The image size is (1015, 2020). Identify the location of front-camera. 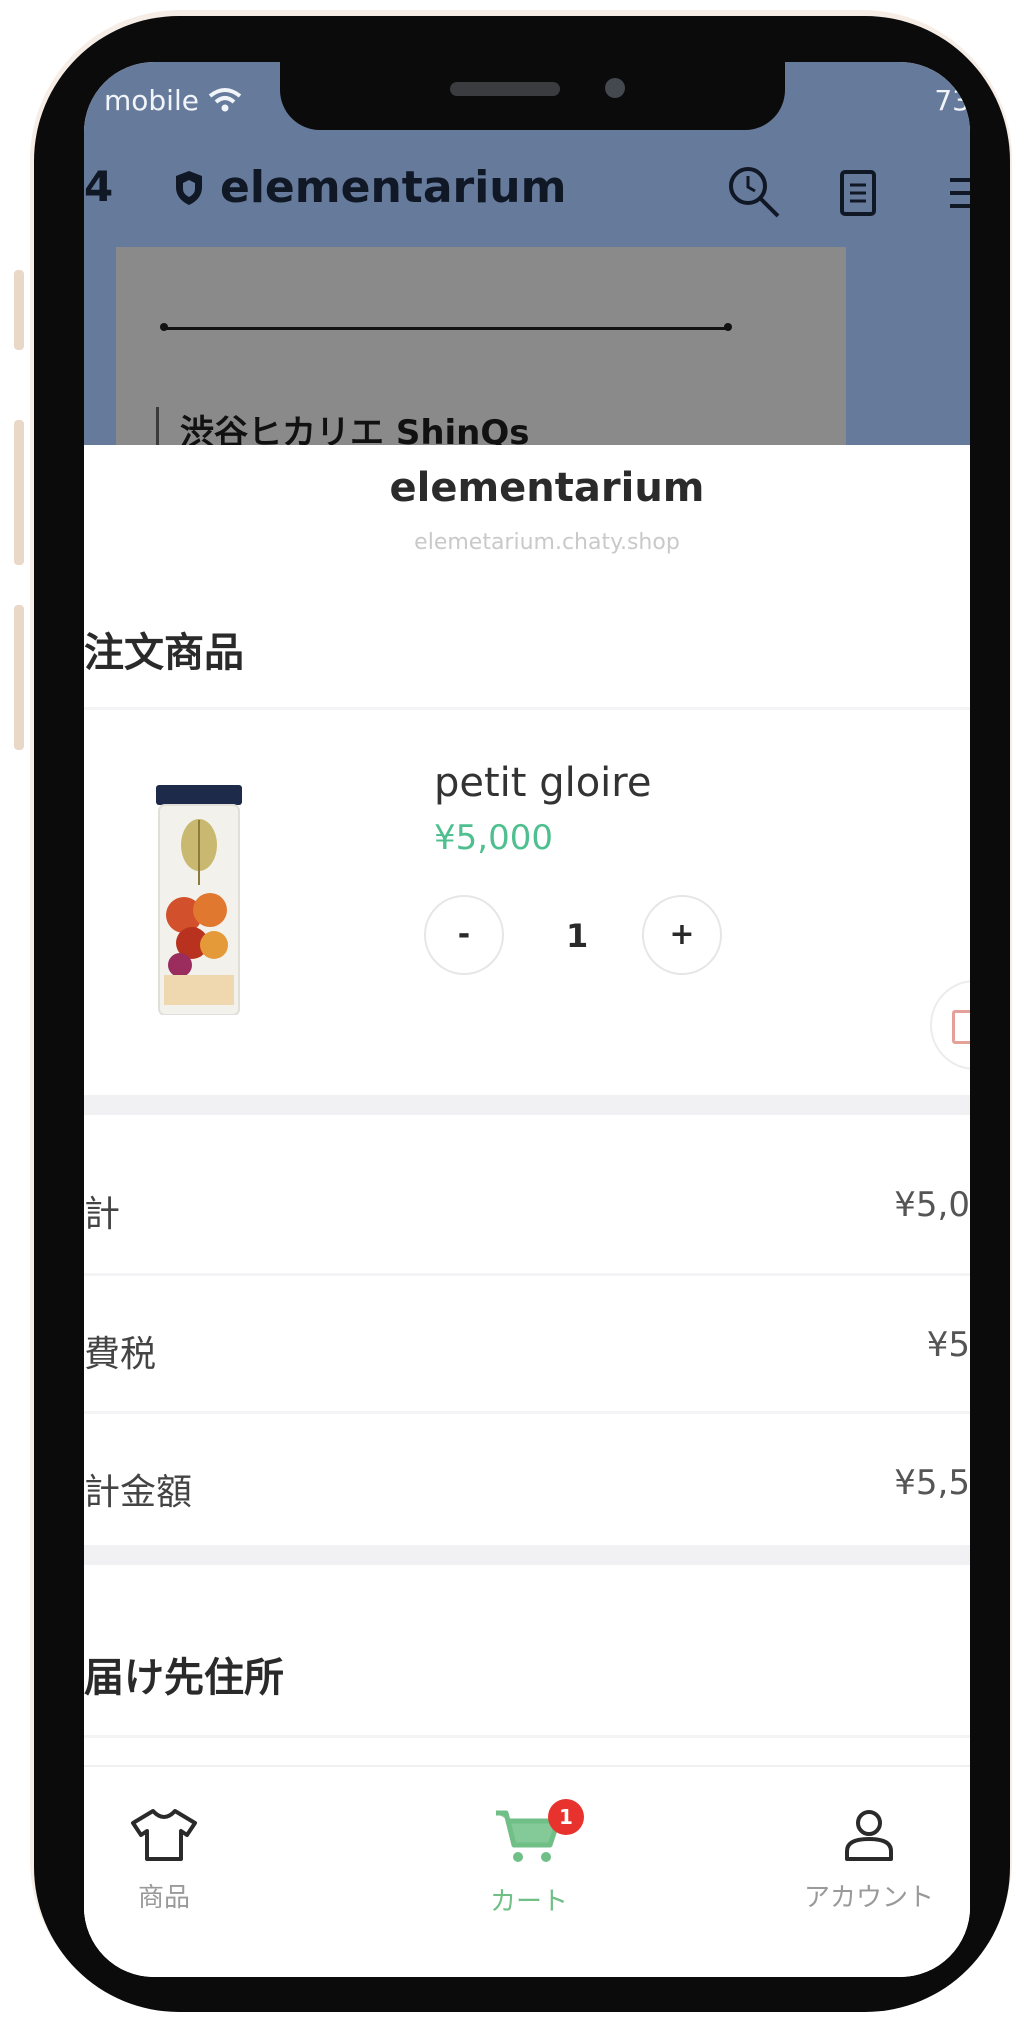
(615, 88).